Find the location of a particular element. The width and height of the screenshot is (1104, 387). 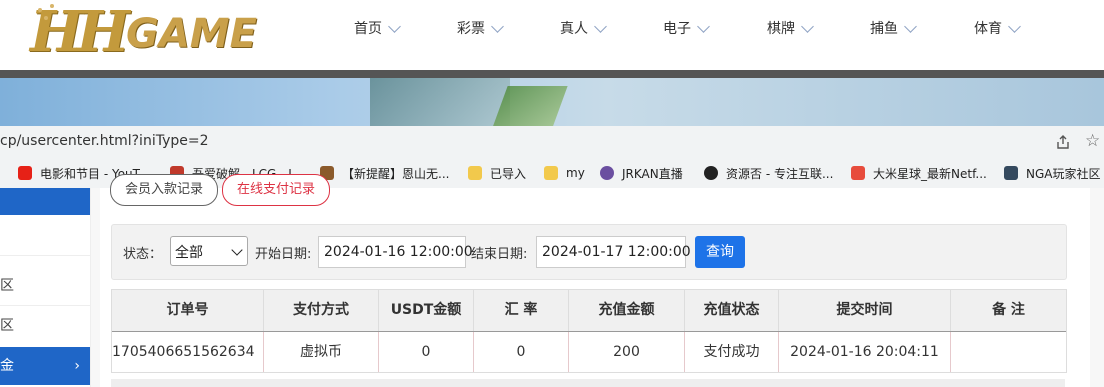

sidebar-item-label: 金 is located at coordinates (7, 366).